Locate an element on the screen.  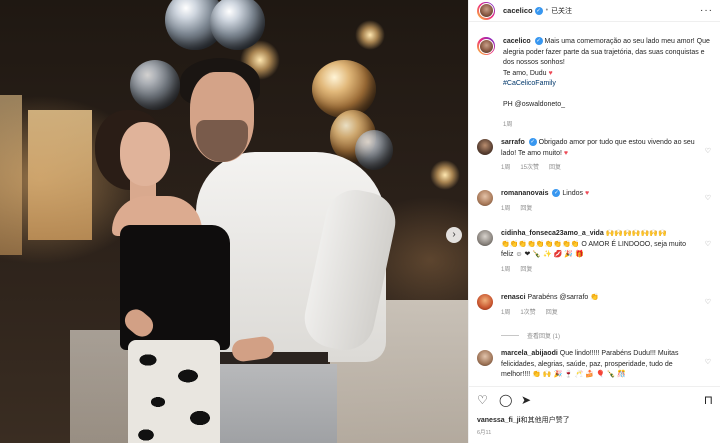
next-photo-button: › is located at coordinates (454, 235).